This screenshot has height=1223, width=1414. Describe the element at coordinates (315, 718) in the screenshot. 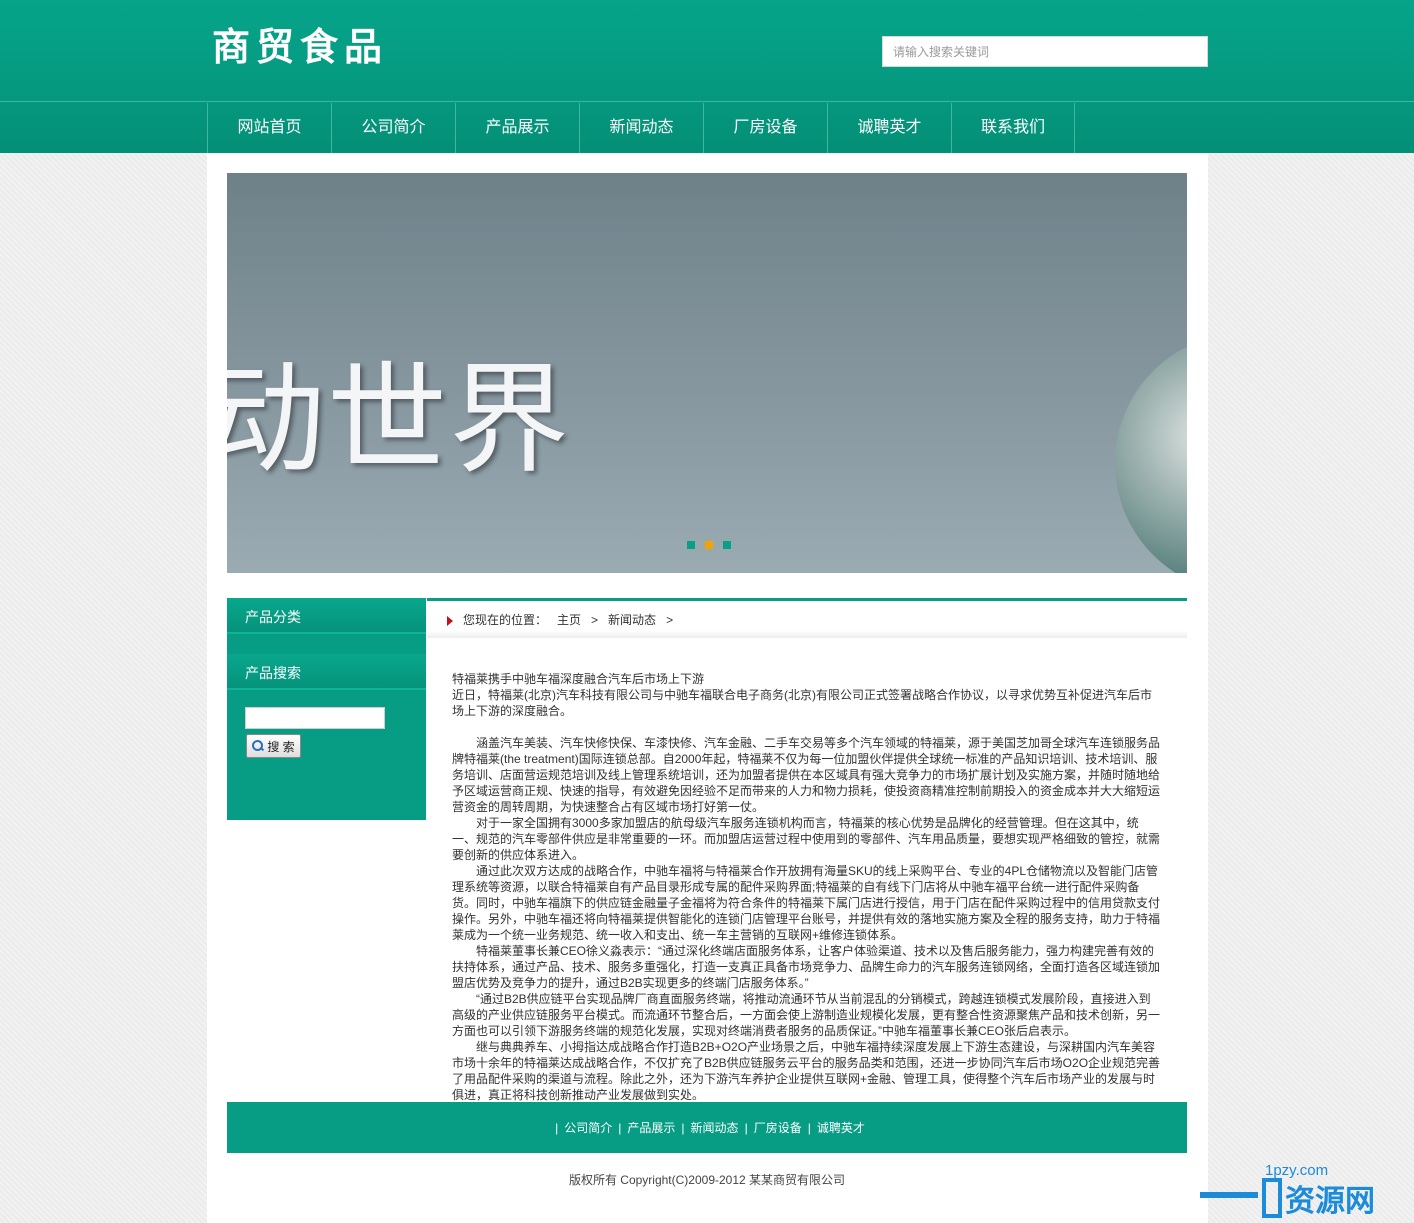

I see `product-search-input` at that location.